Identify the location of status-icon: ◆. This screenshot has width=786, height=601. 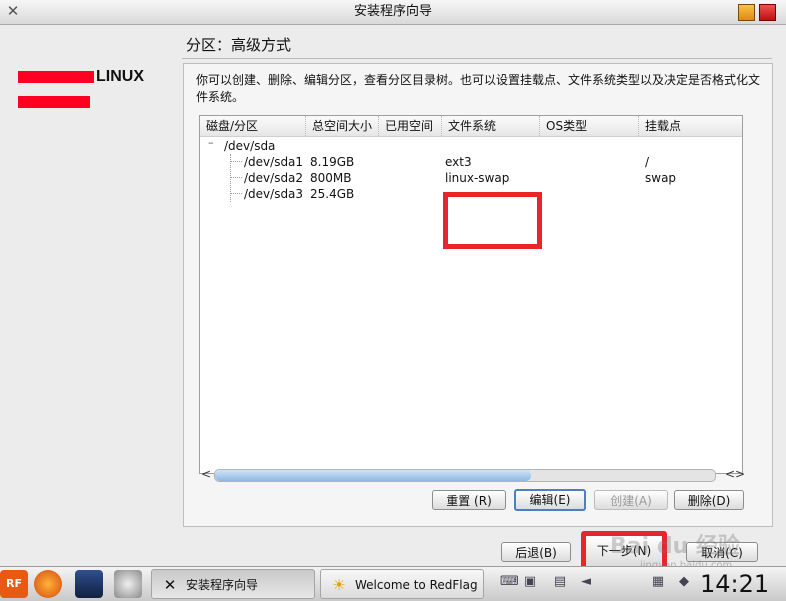
(684, 582).